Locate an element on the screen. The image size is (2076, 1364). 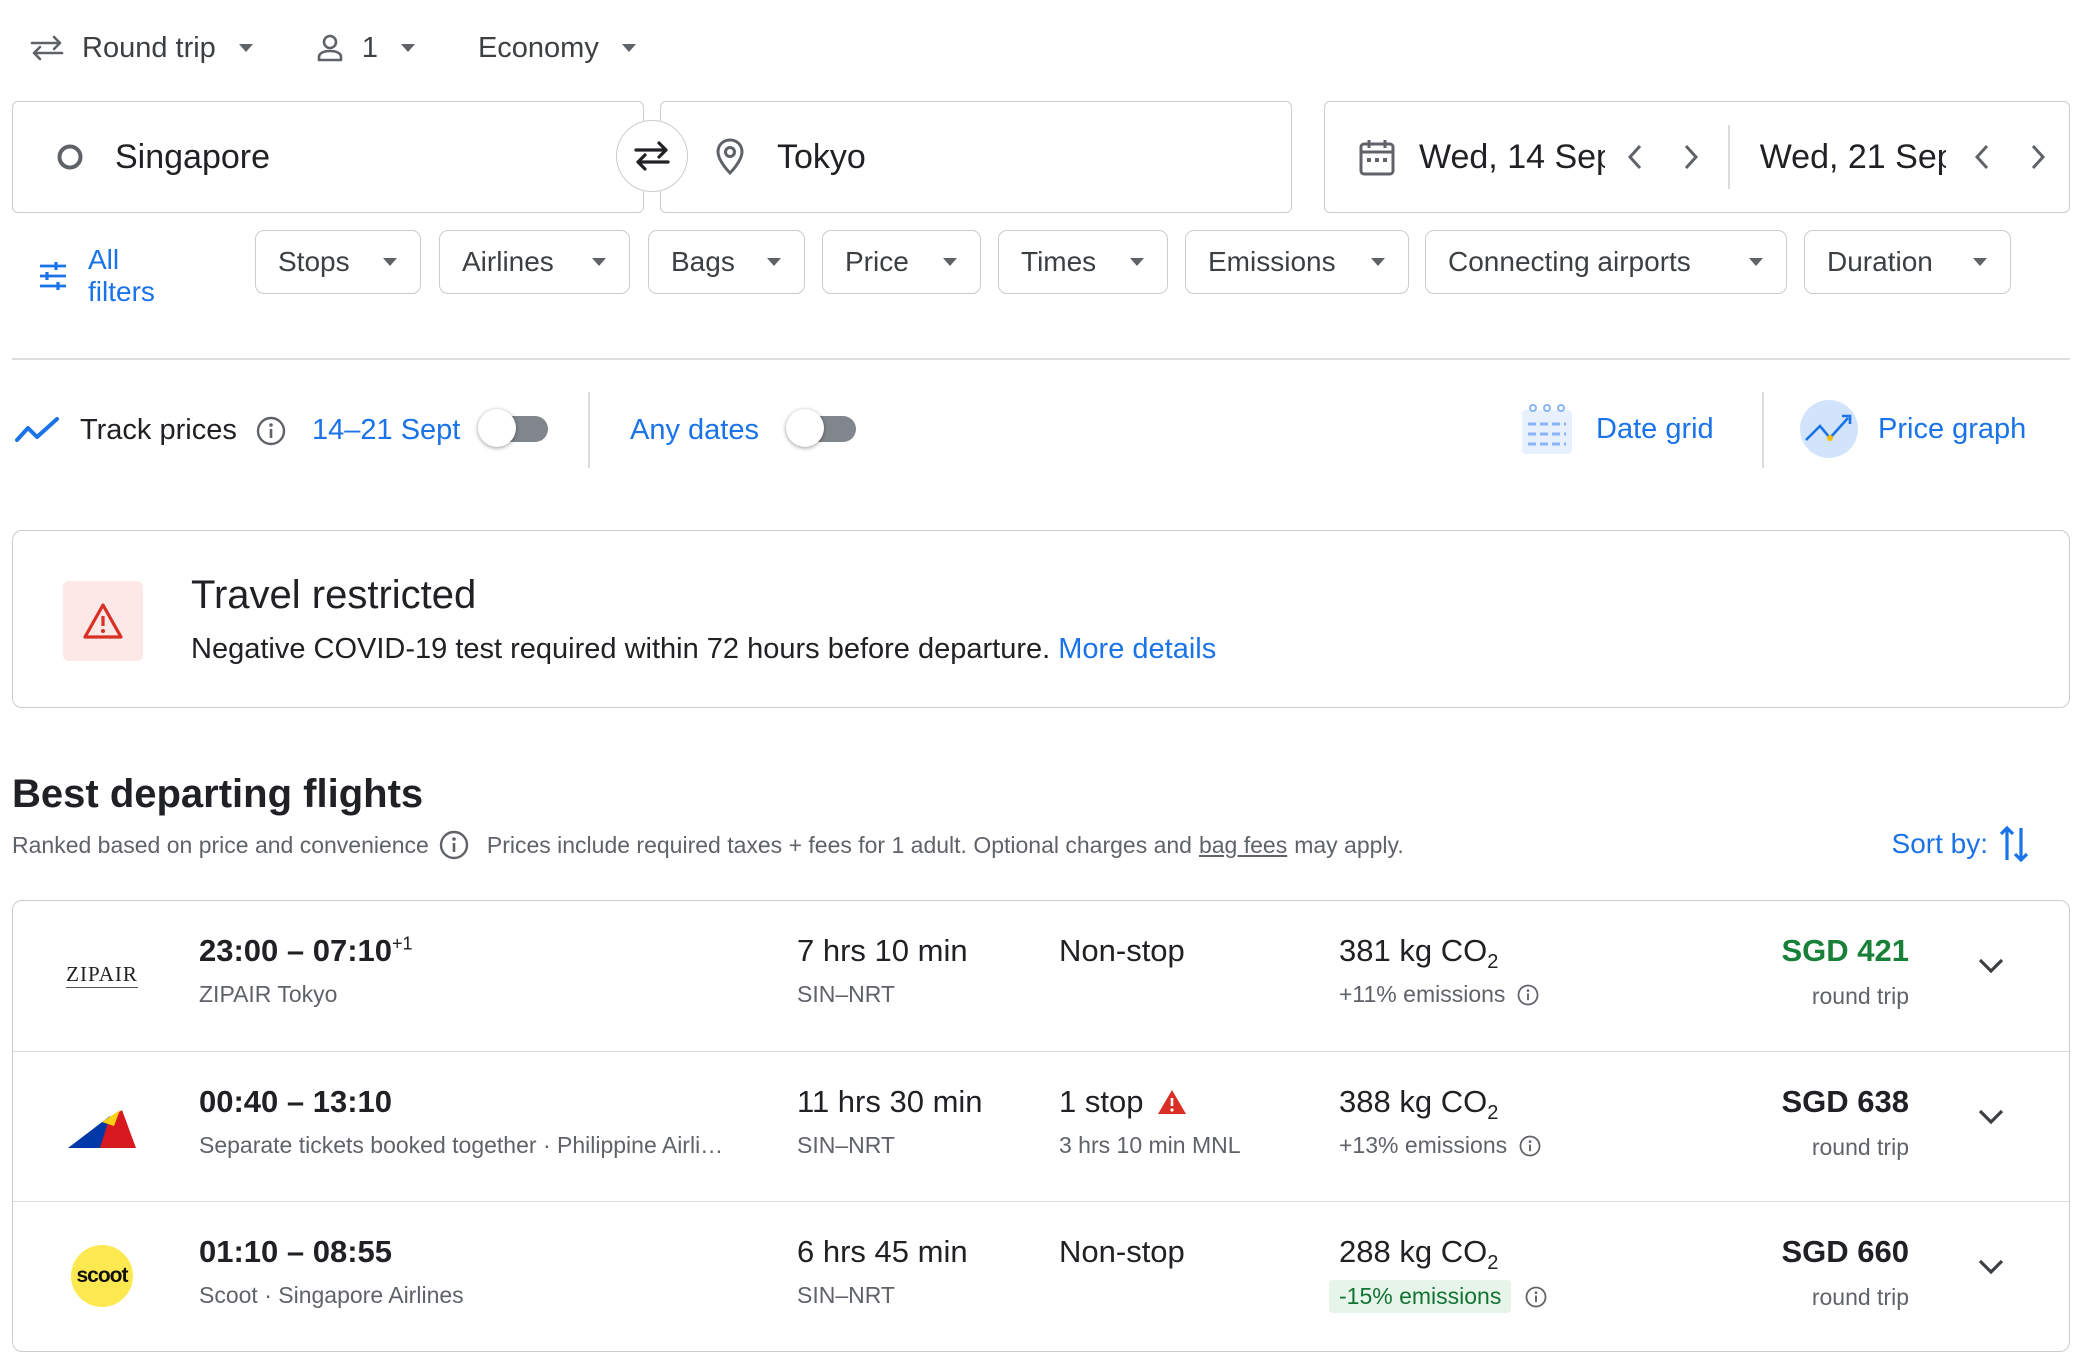
all-filters-button: All filters is located at coordinates (96, 276).